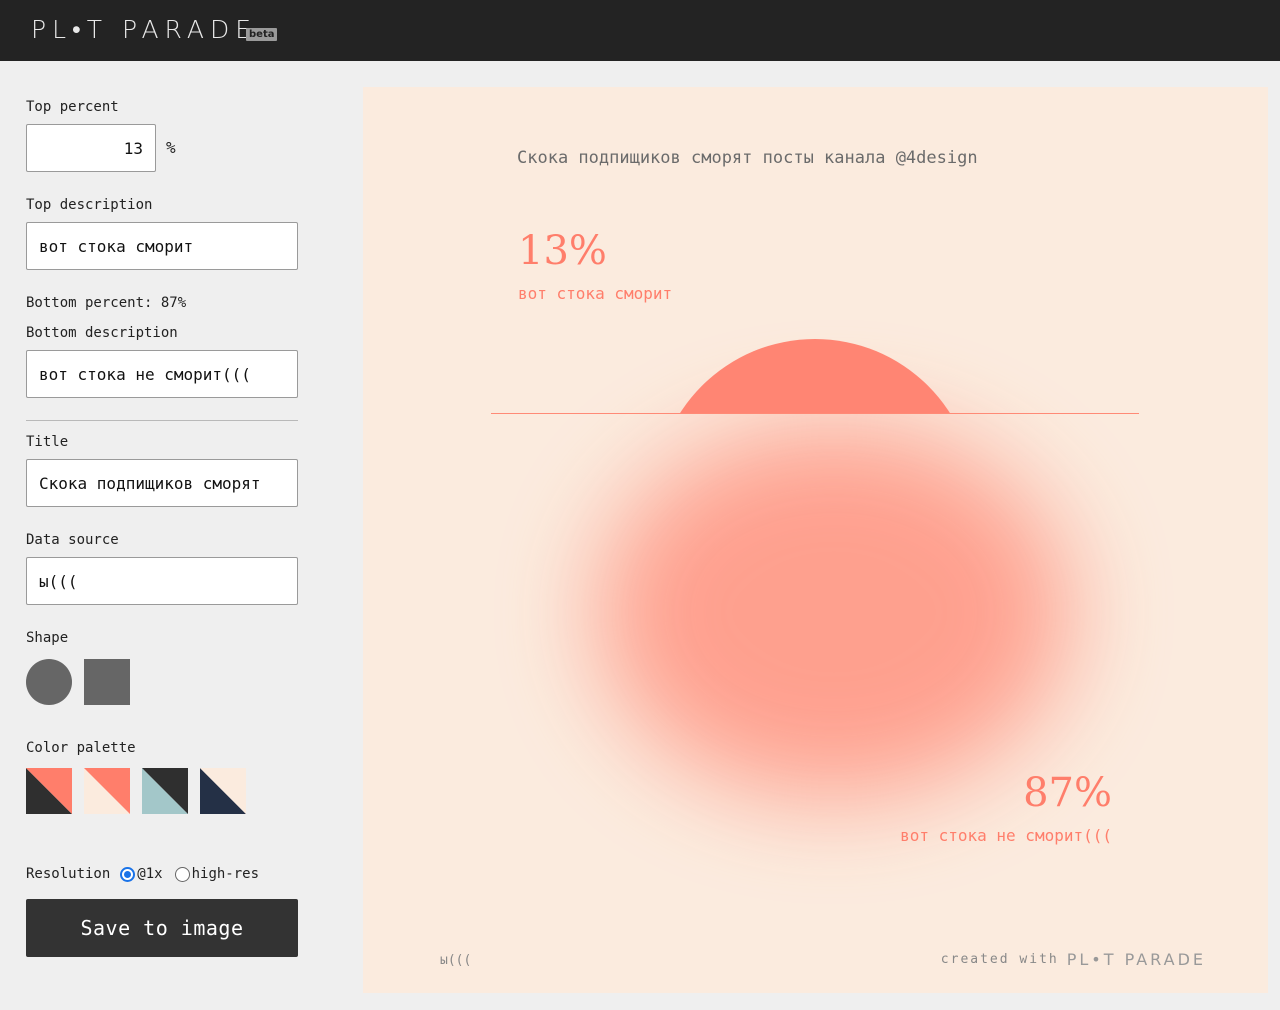  I want to click on app-logo: PL•T PARADE, so click(144, 30).